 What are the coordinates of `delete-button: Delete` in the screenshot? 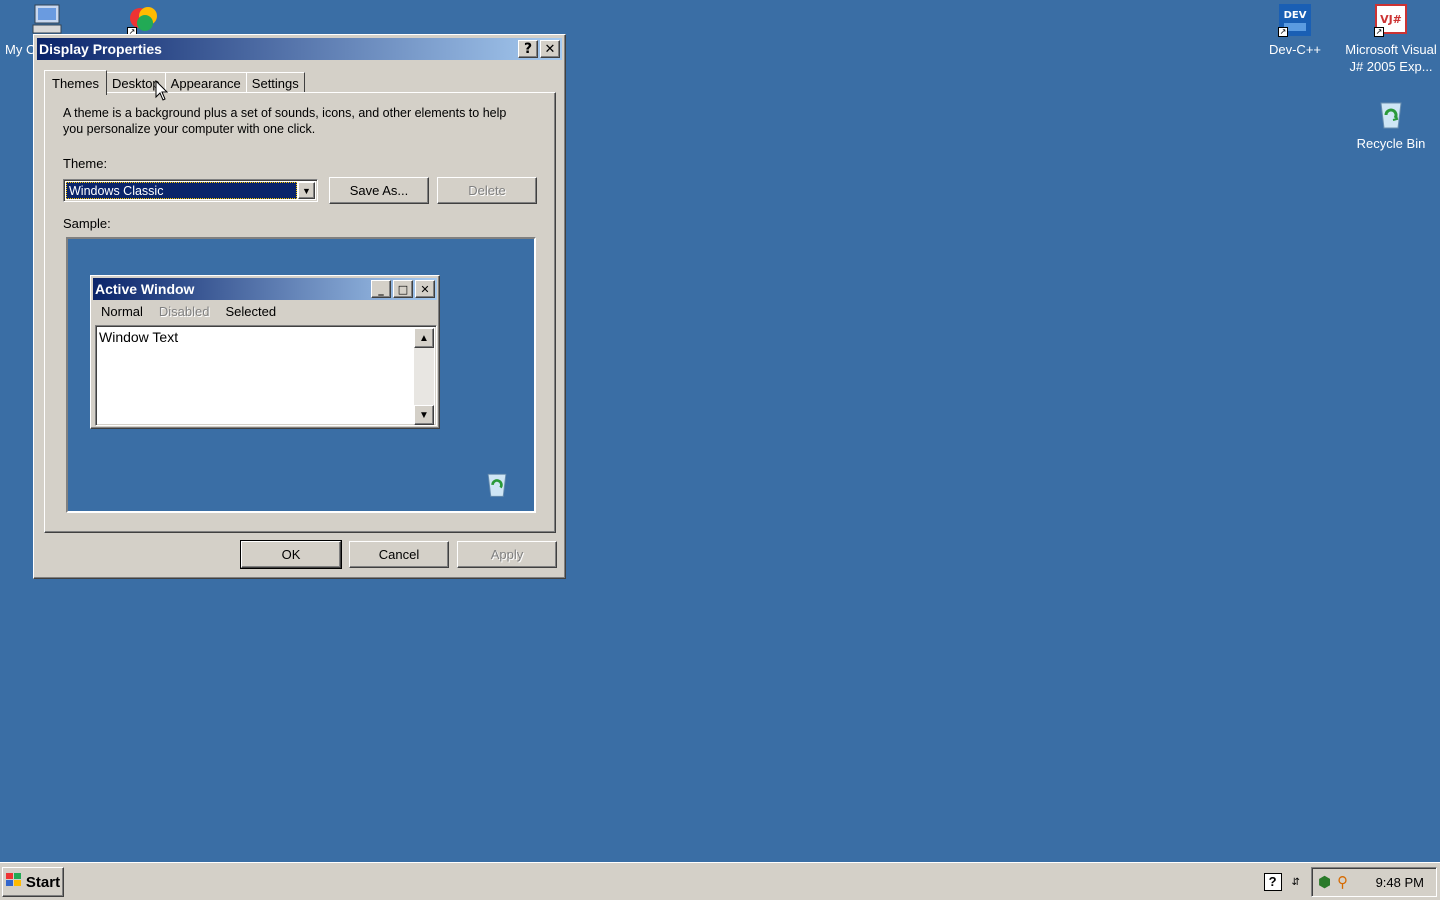 It's located at (487, 190).